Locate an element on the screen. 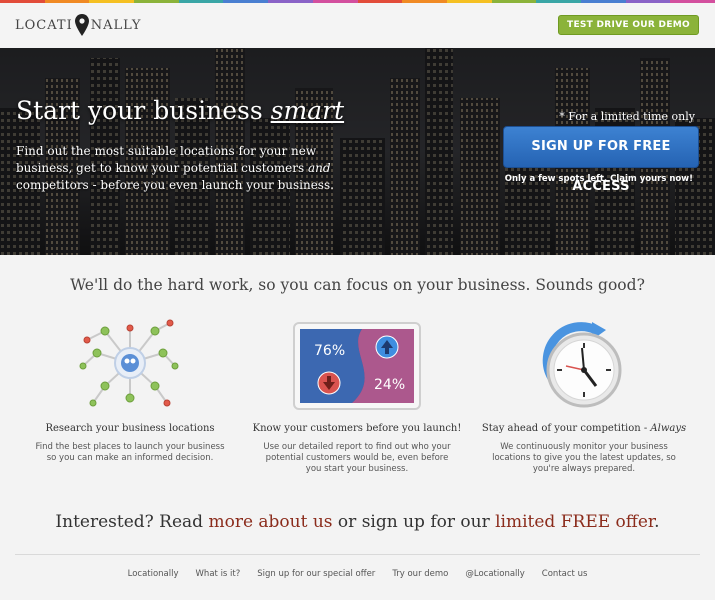  report-icon: 76% 24% is located at coordinates (357, 365).